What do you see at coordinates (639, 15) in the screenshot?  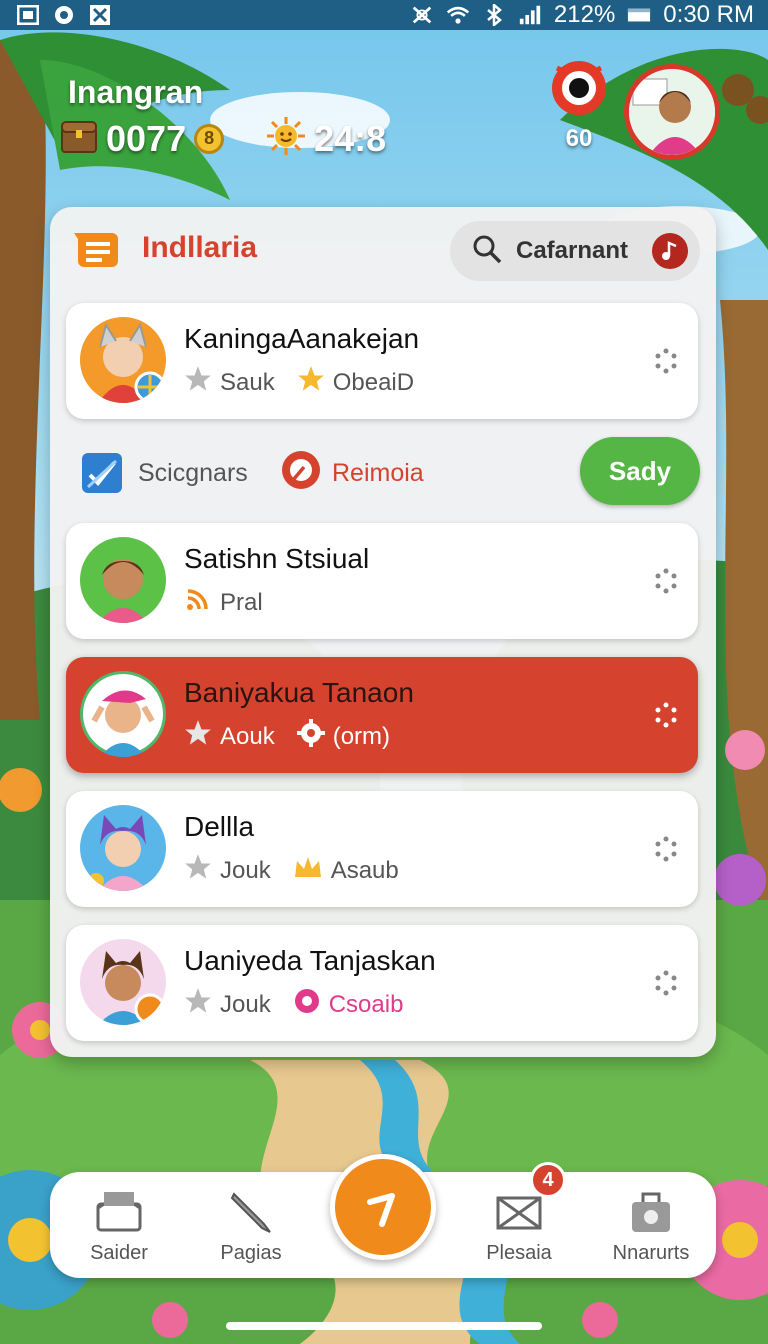 I see `battery-icon` at bounding box center [639, 15].